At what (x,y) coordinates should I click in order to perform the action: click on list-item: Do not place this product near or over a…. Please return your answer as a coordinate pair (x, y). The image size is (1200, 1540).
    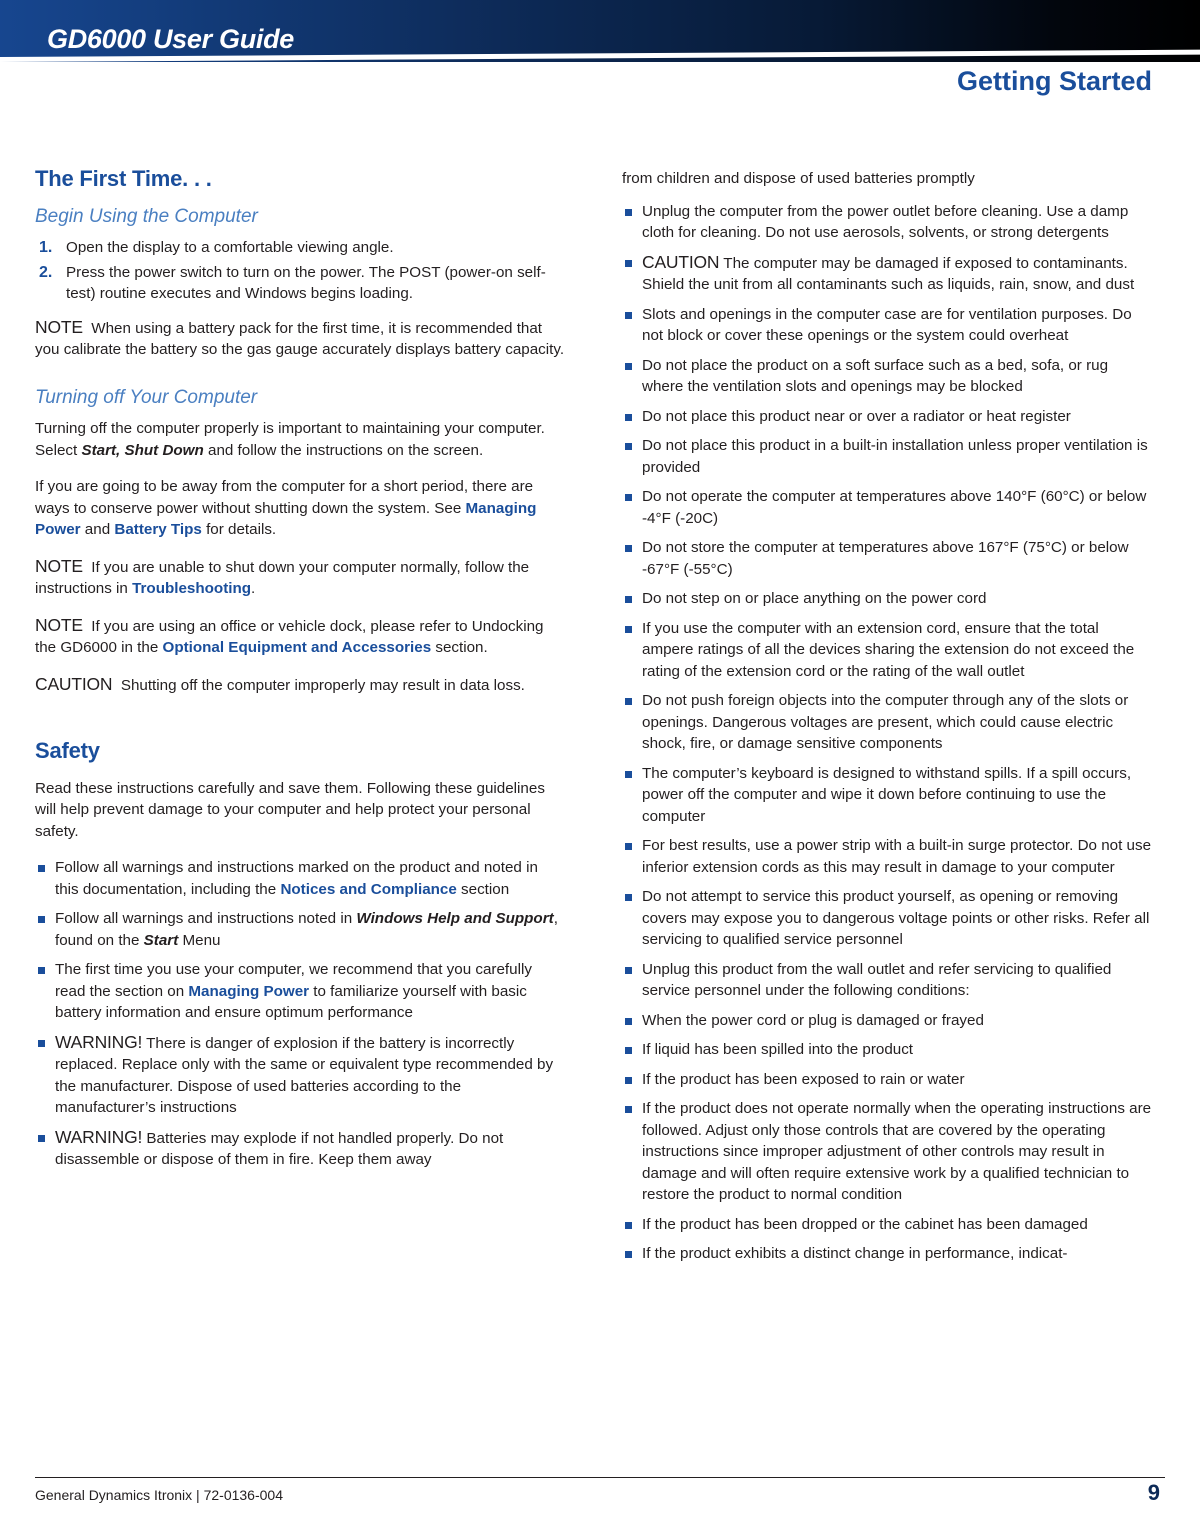
    Looking at the image, I should click on (887, 417).